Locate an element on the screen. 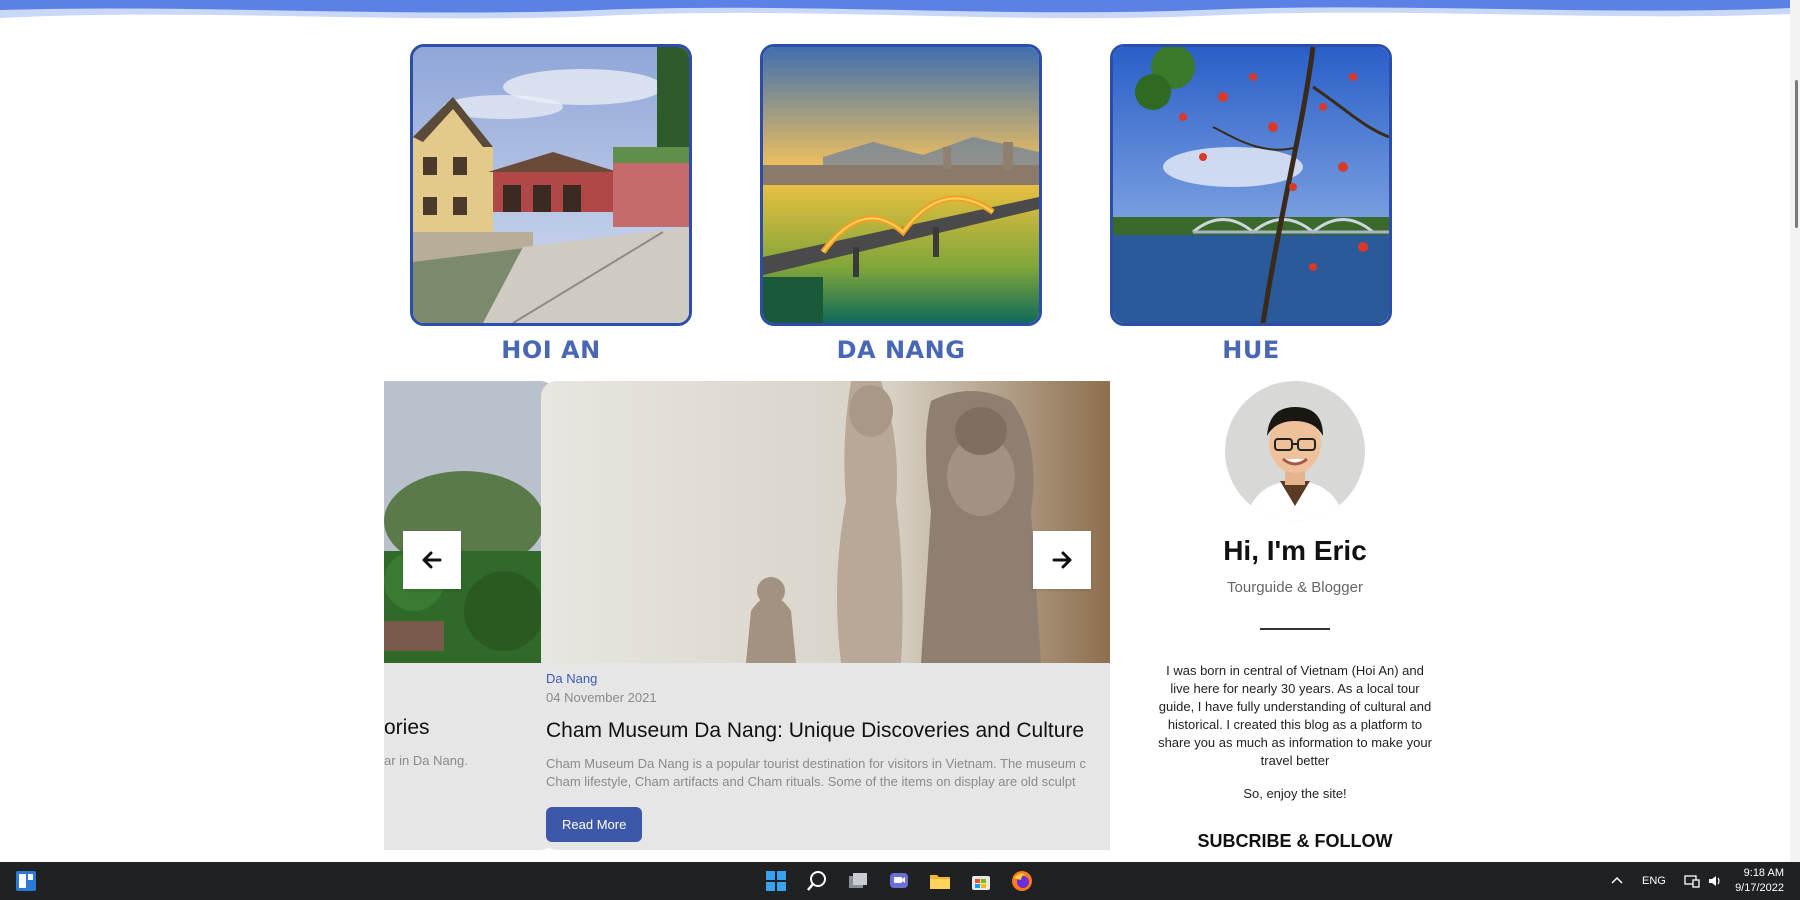 Image resolution: width=1800 pixels, height=900 pixels. microsoft-store-icon is located at coordinates (981, 881).